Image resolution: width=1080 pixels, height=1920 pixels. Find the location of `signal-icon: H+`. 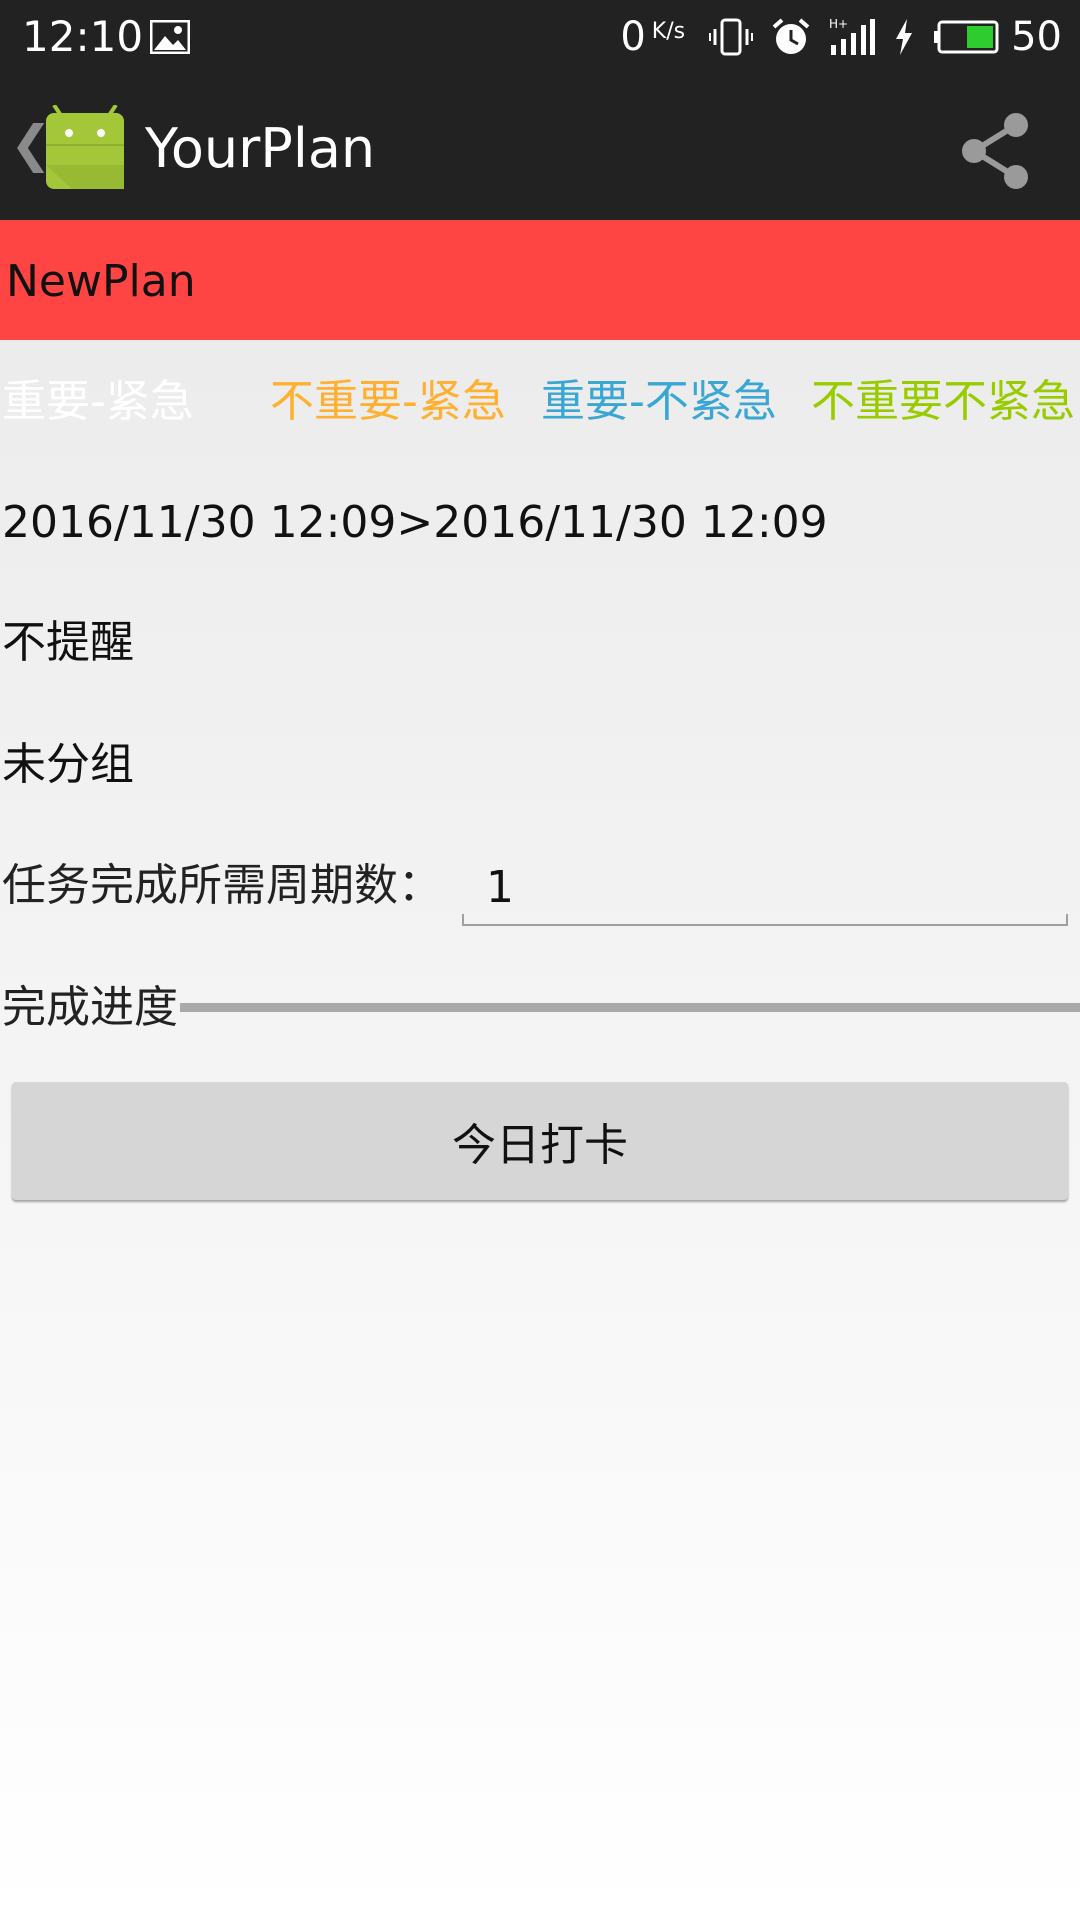

signal-icon: H+ is located at coordinates (852, 36).